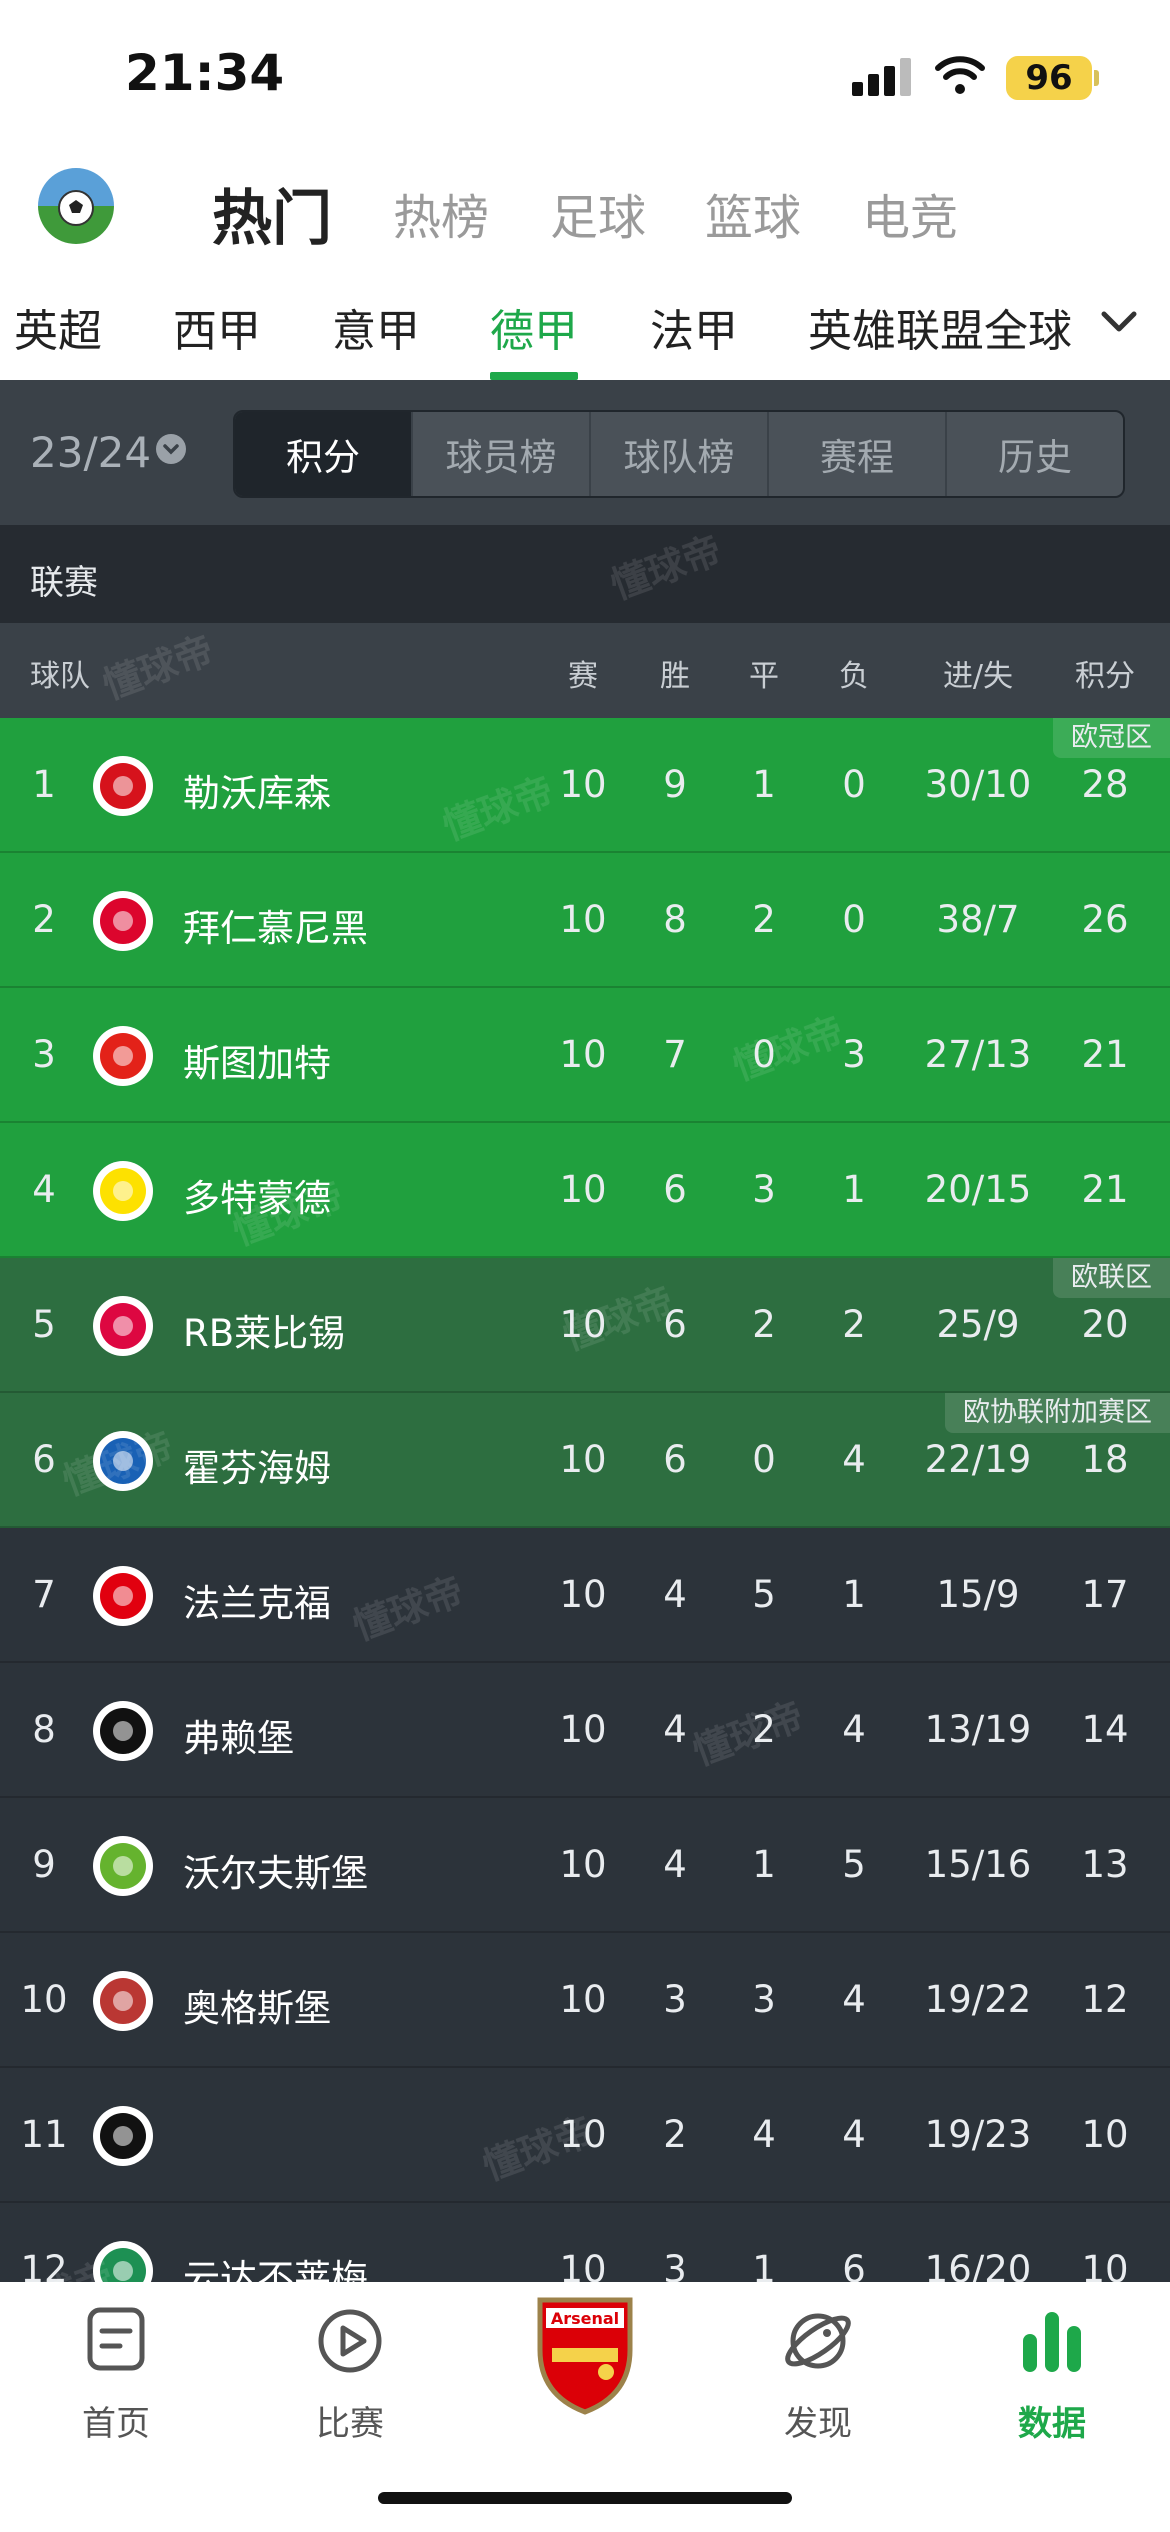 This screenshot has width=1170, height=2532. I want to click on team-name: 斯图加特, so click(257, 1063).